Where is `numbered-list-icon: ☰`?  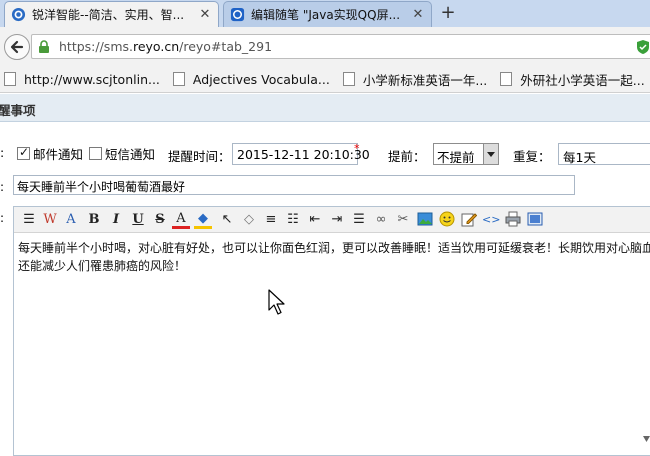
numbered-list-icon: ☰ is located at coordinates (359, 220).